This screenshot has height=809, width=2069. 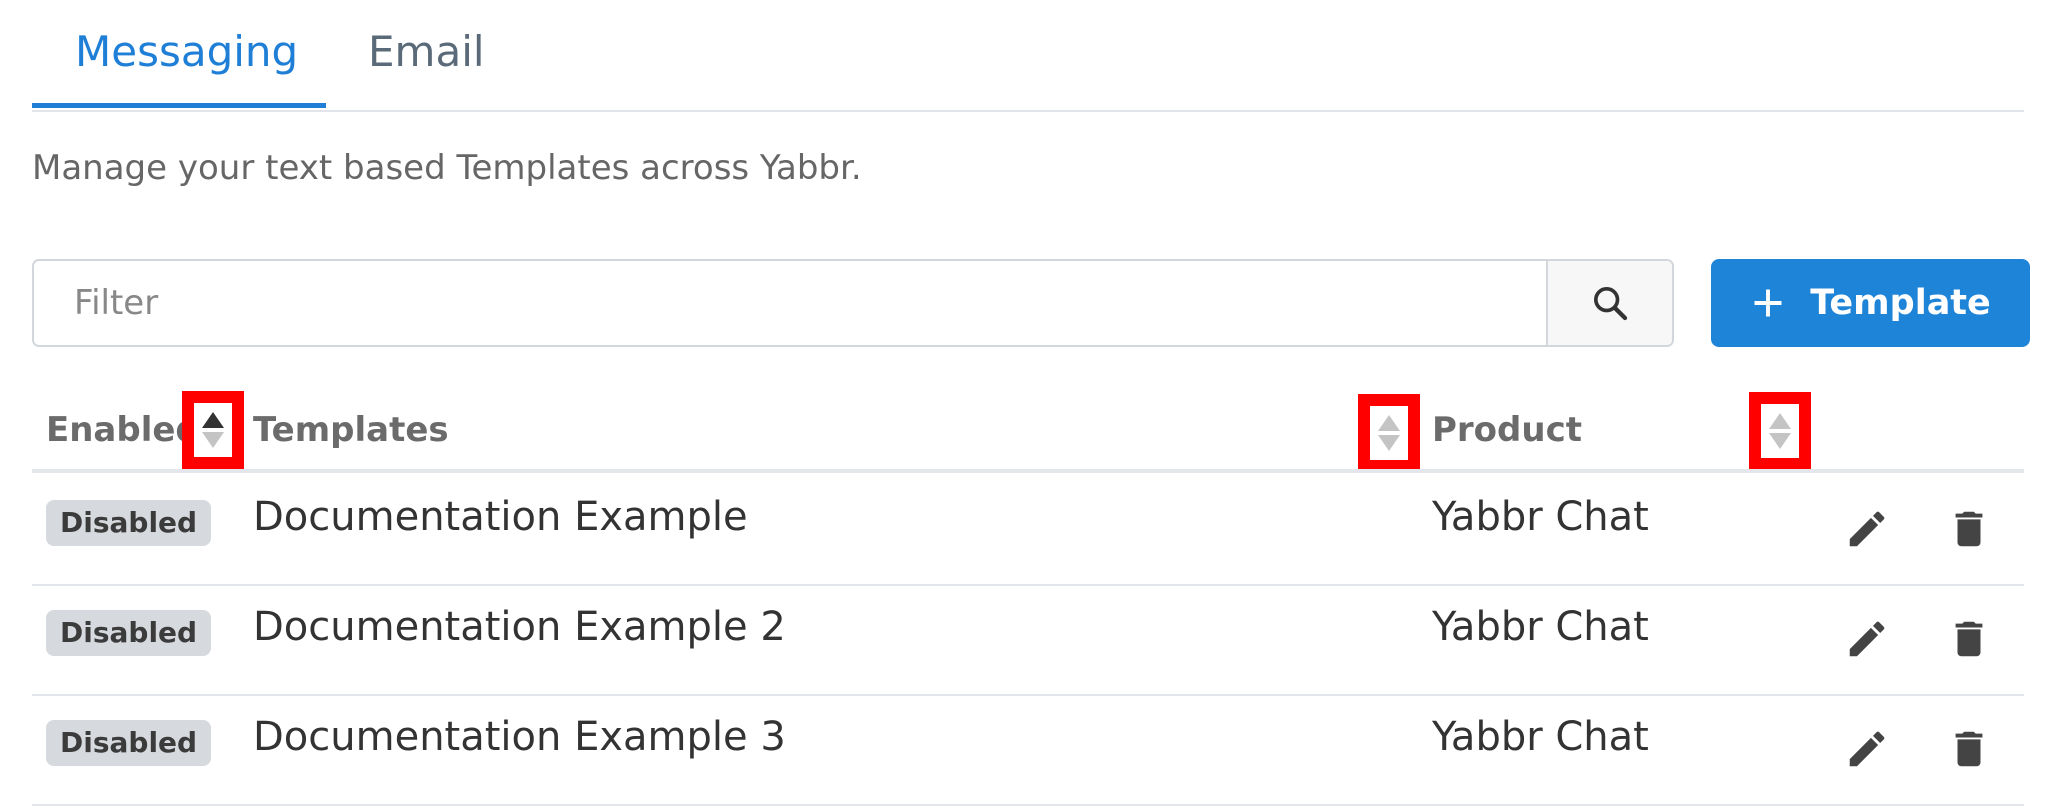 I want to click on sort-enabled-highlight, so click(x=213, y=430).